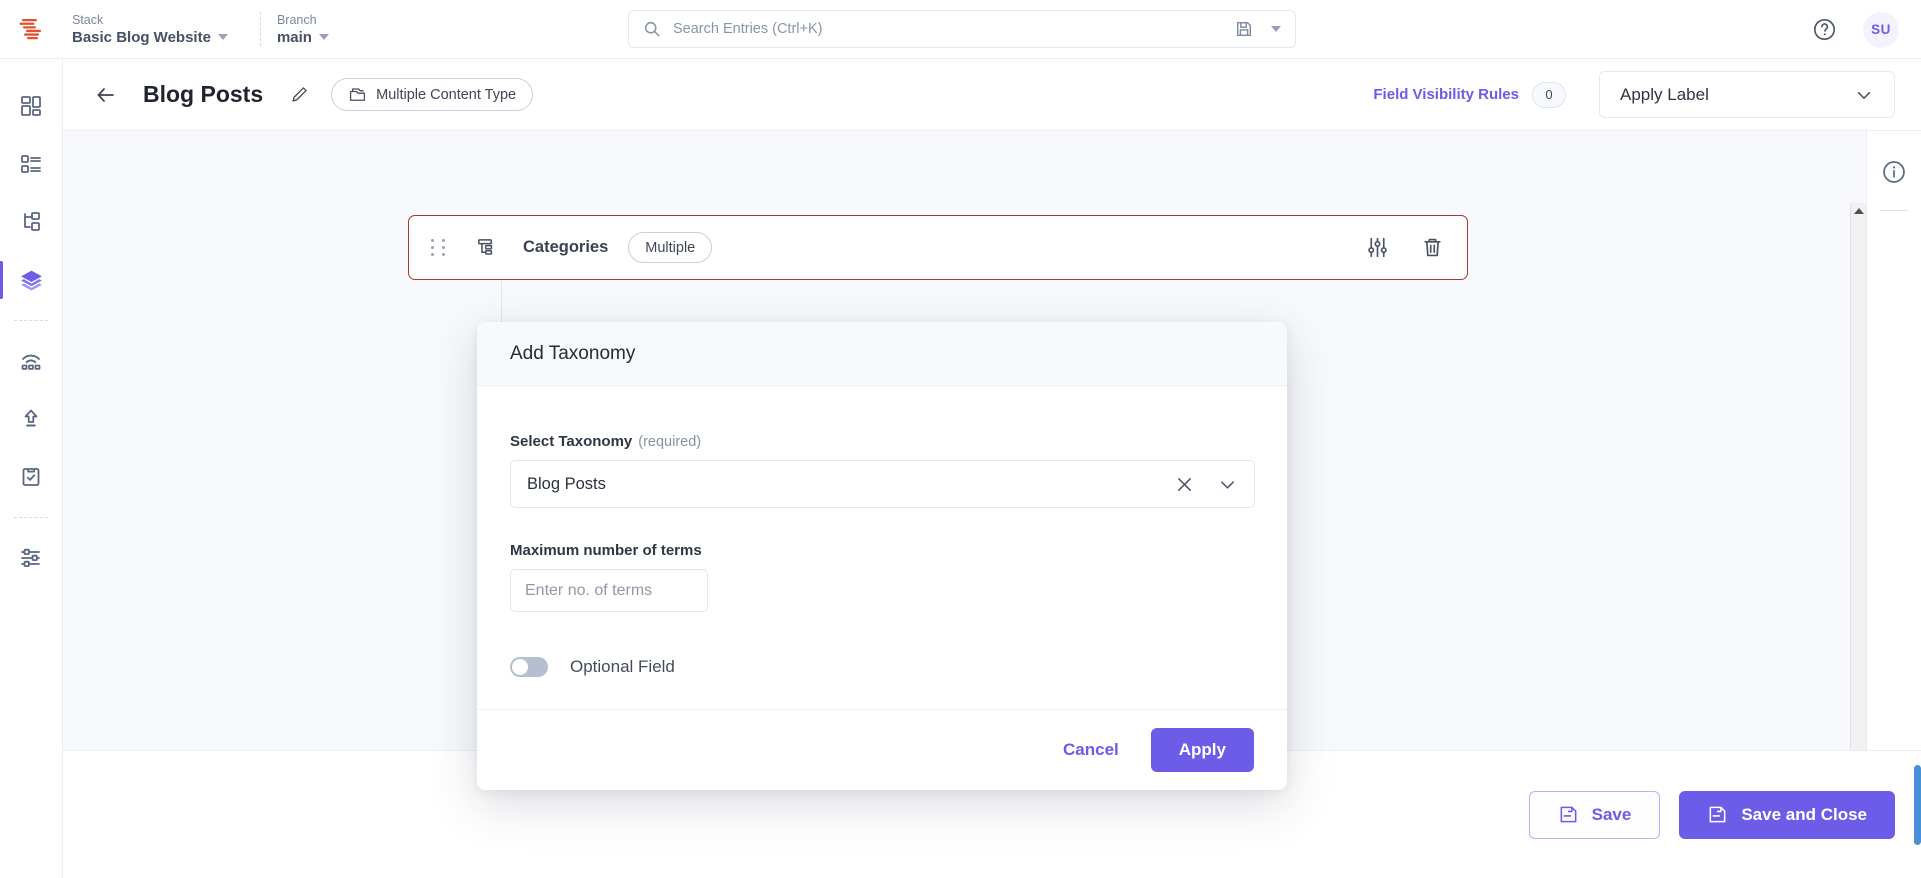  I want to click on dashboard-grid-icon, so click(31, 106).